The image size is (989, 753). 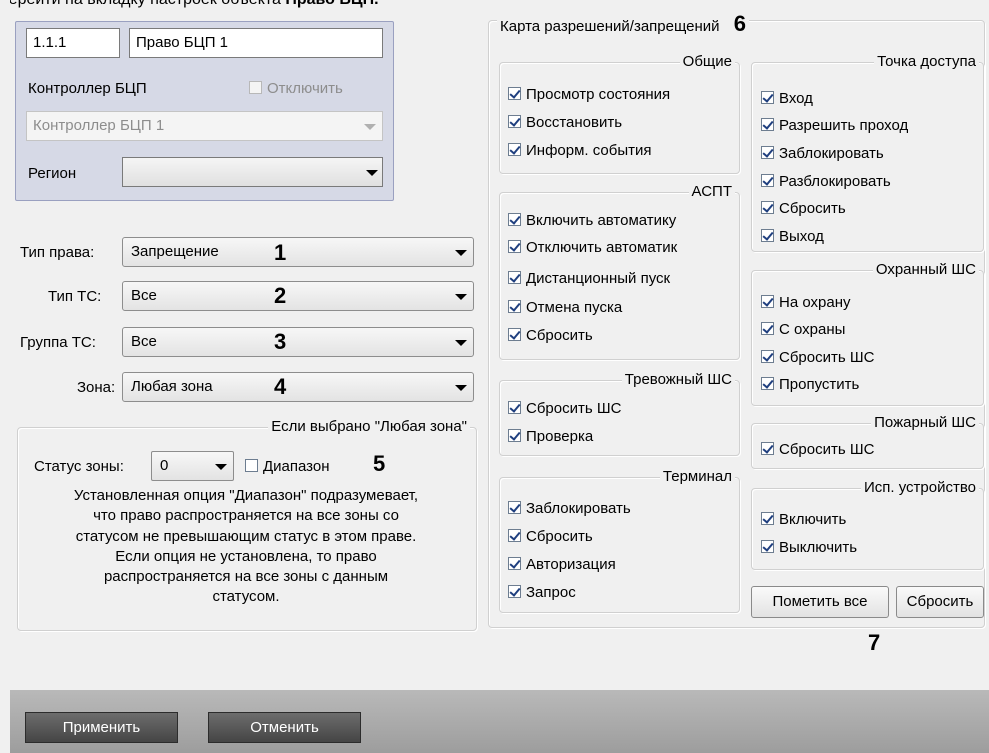 I want to click on controller-value: Контроллер БЦП 1, so click(x=99, y=125).